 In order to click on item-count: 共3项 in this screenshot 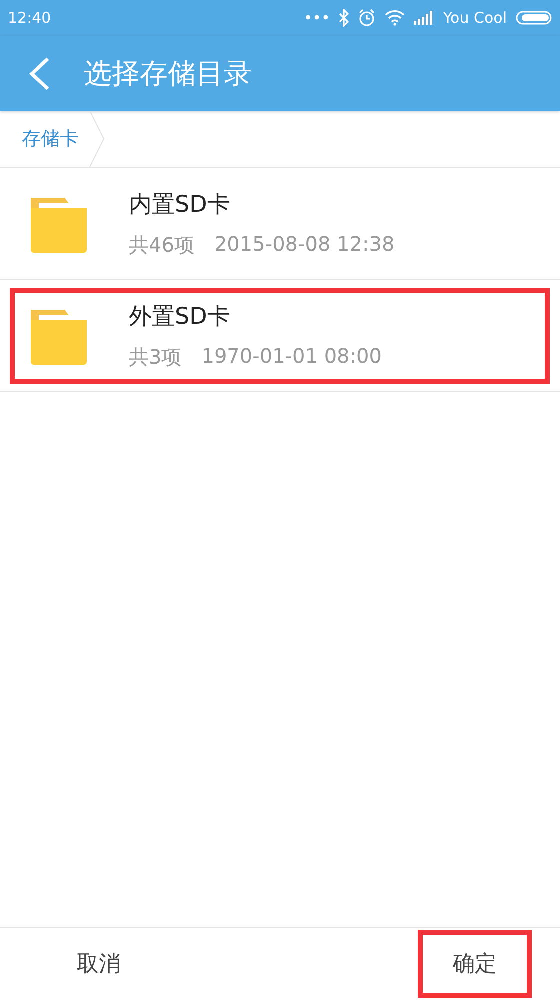, I will do `click(155, 357)`.